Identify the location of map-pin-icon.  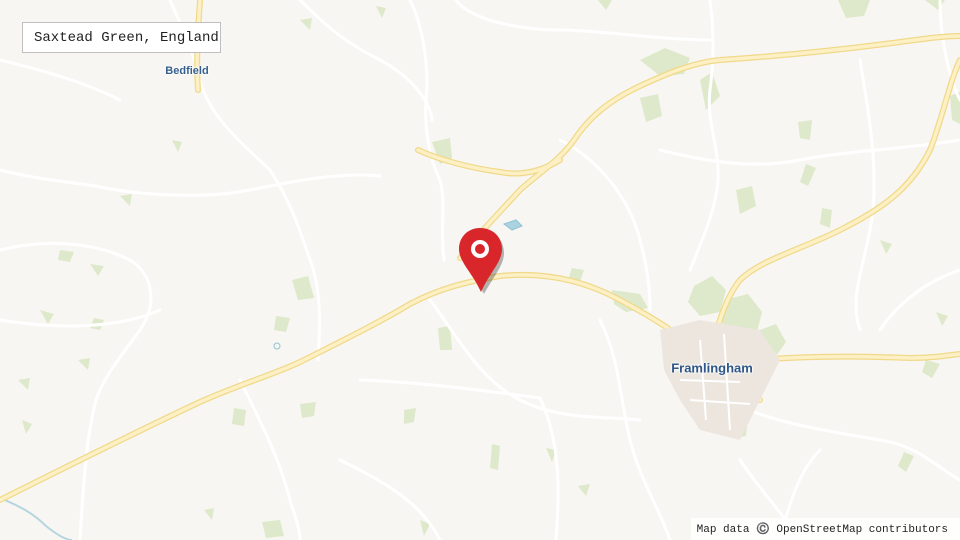
(482, 261).